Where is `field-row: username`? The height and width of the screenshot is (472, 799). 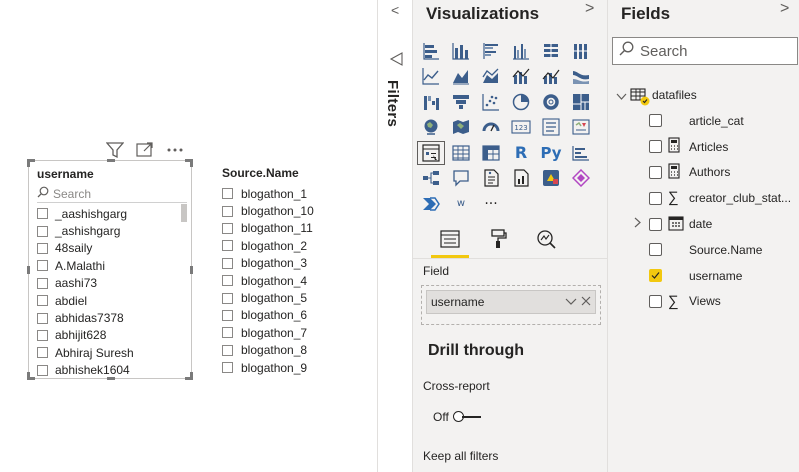
field-row: username is located at coordinates (703, 276).